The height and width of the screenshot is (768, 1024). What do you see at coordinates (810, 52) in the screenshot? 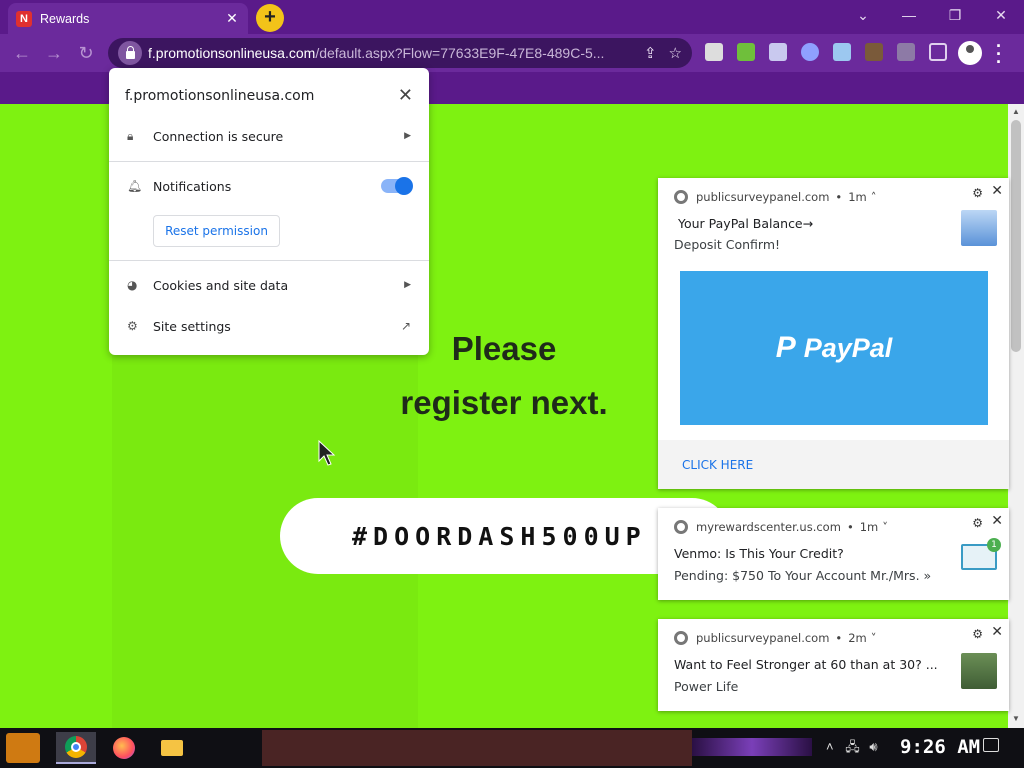
I see `extension-4-icon` at bounding box center [810, 52].